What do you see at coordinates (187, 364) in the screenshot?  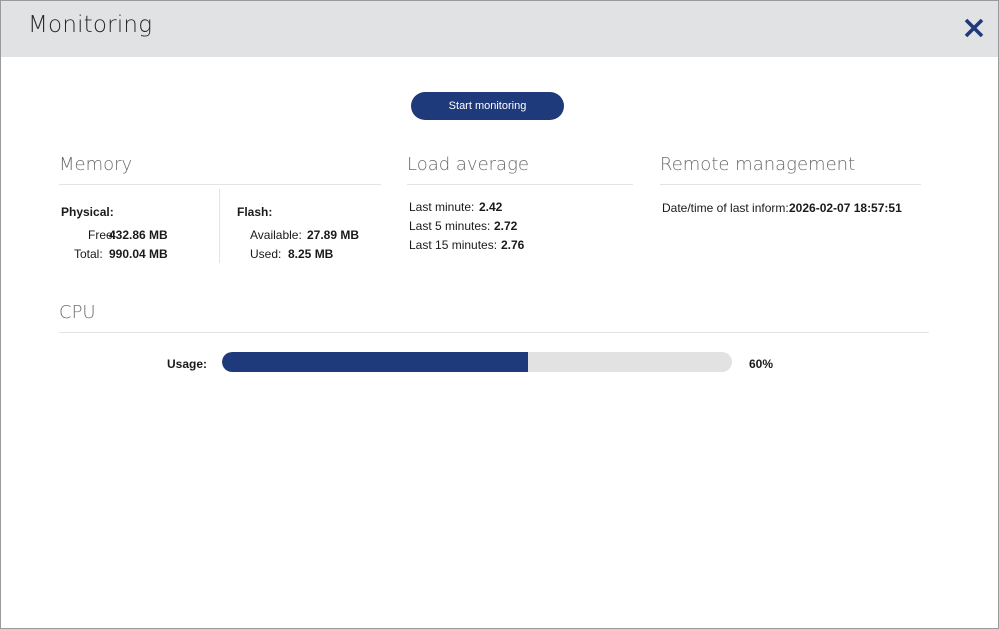 I see `cpu-usage-label: Usage:` at bounding box center [187, 364].